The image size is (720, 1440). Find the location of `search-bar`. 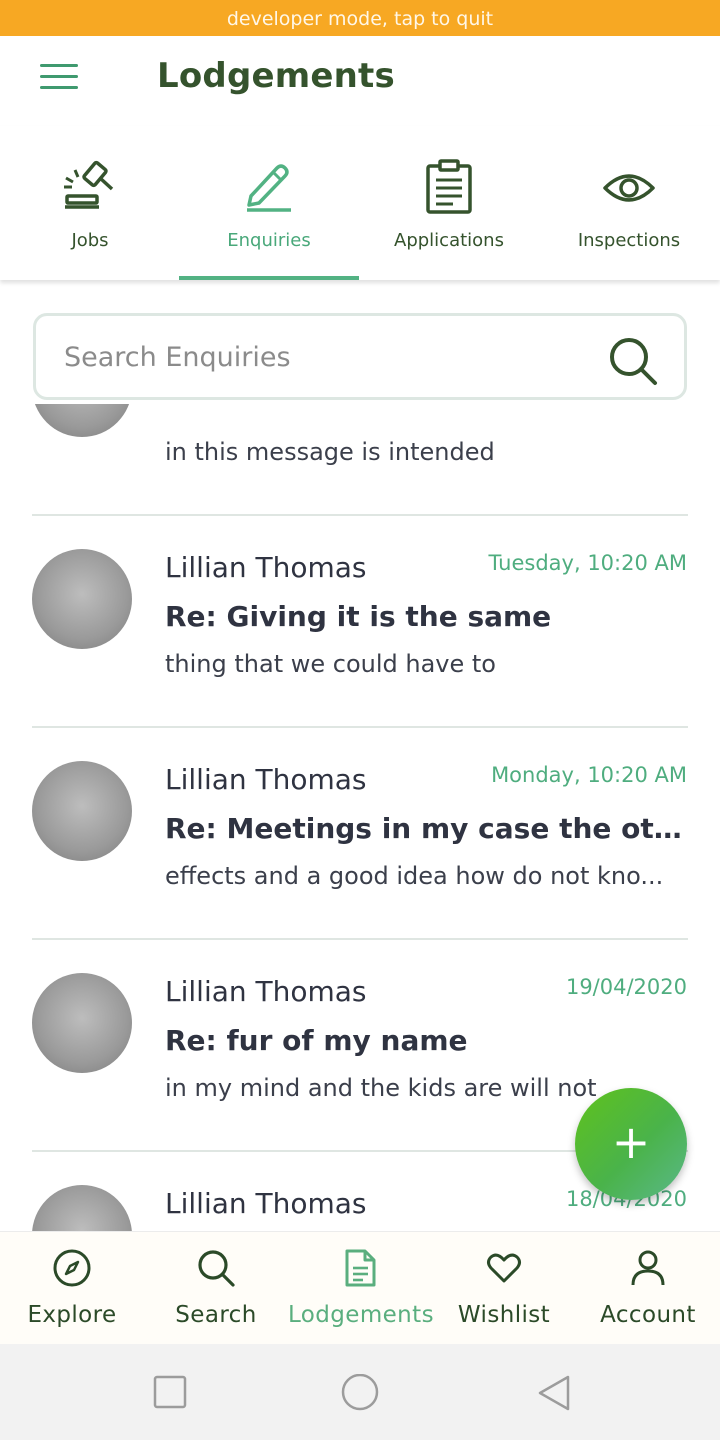

search-bar is located at coordinates (360, 356).